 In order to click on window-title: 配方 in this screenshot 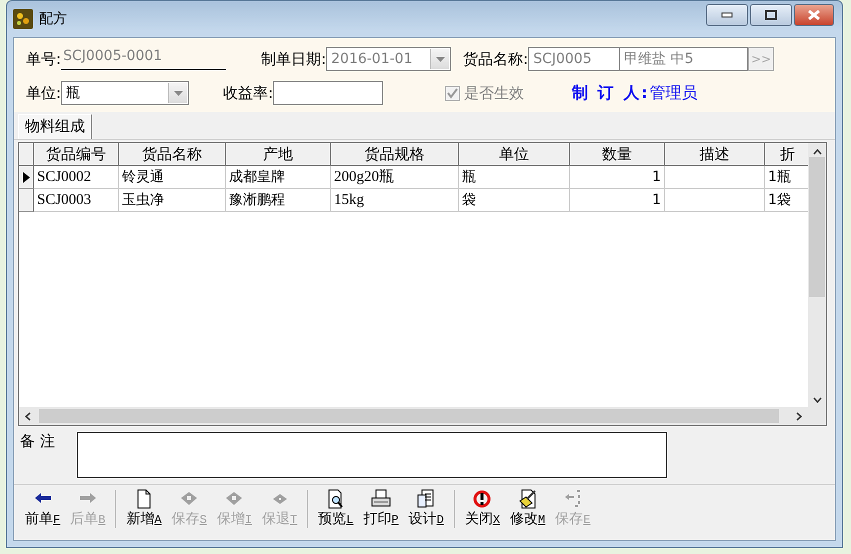, I will do `click(53, 19)`.